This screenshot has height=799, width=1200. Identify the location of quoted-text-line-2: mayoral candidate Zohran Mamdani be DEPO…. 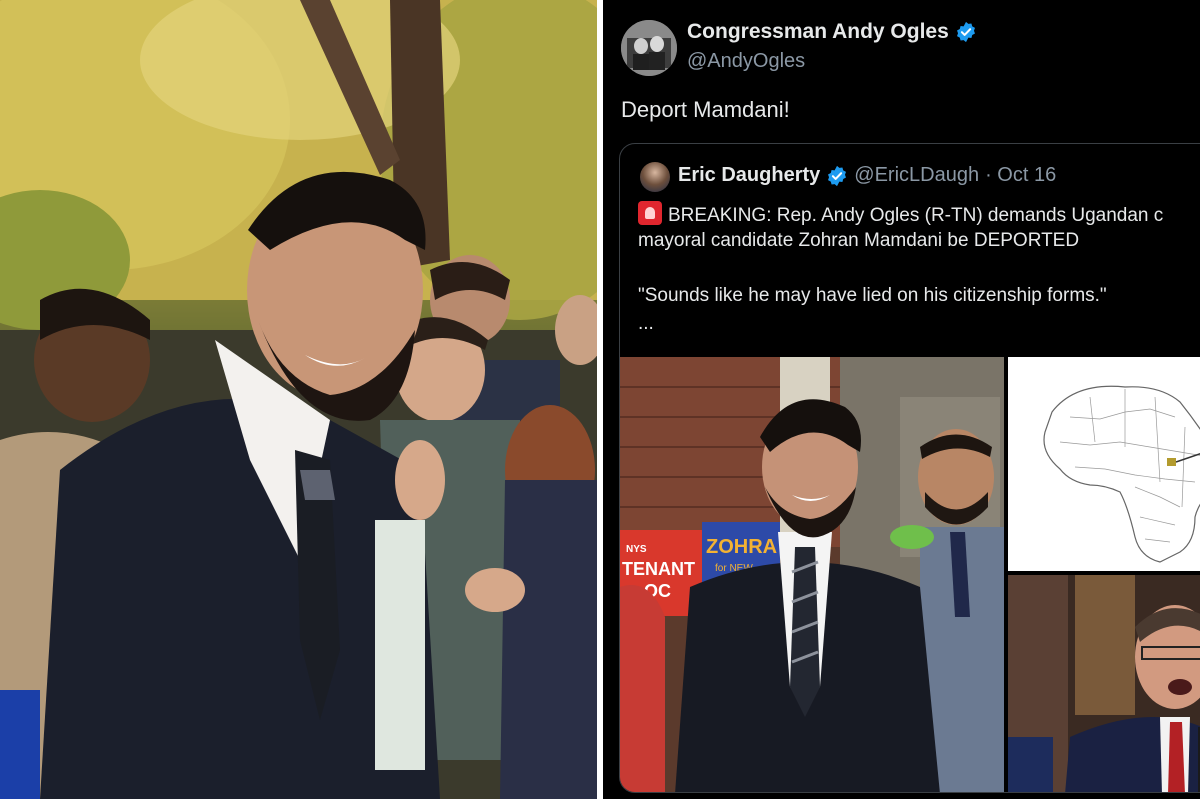
(859, 240).